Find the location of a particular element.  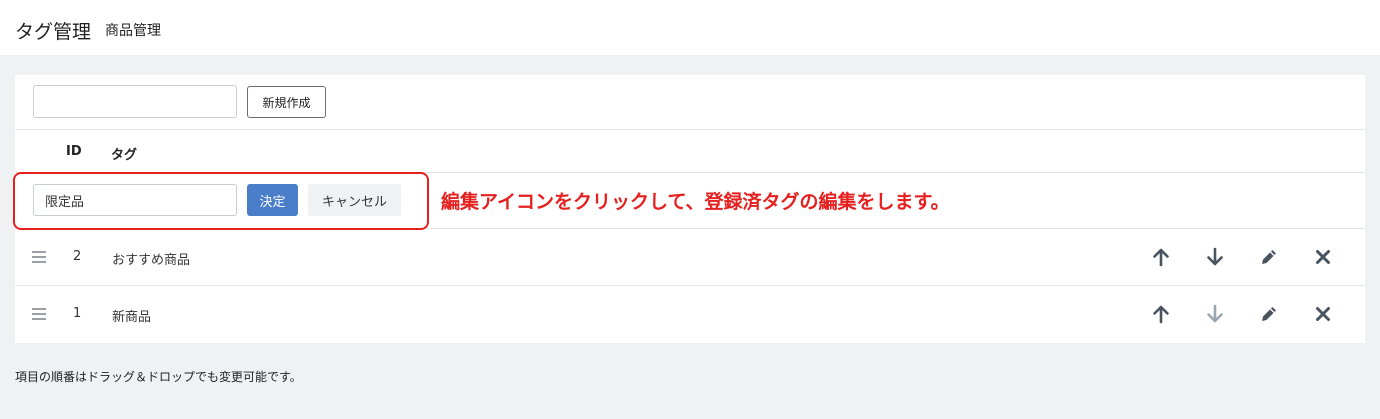

column-header-id: ID is located at coordinates (74, 151).